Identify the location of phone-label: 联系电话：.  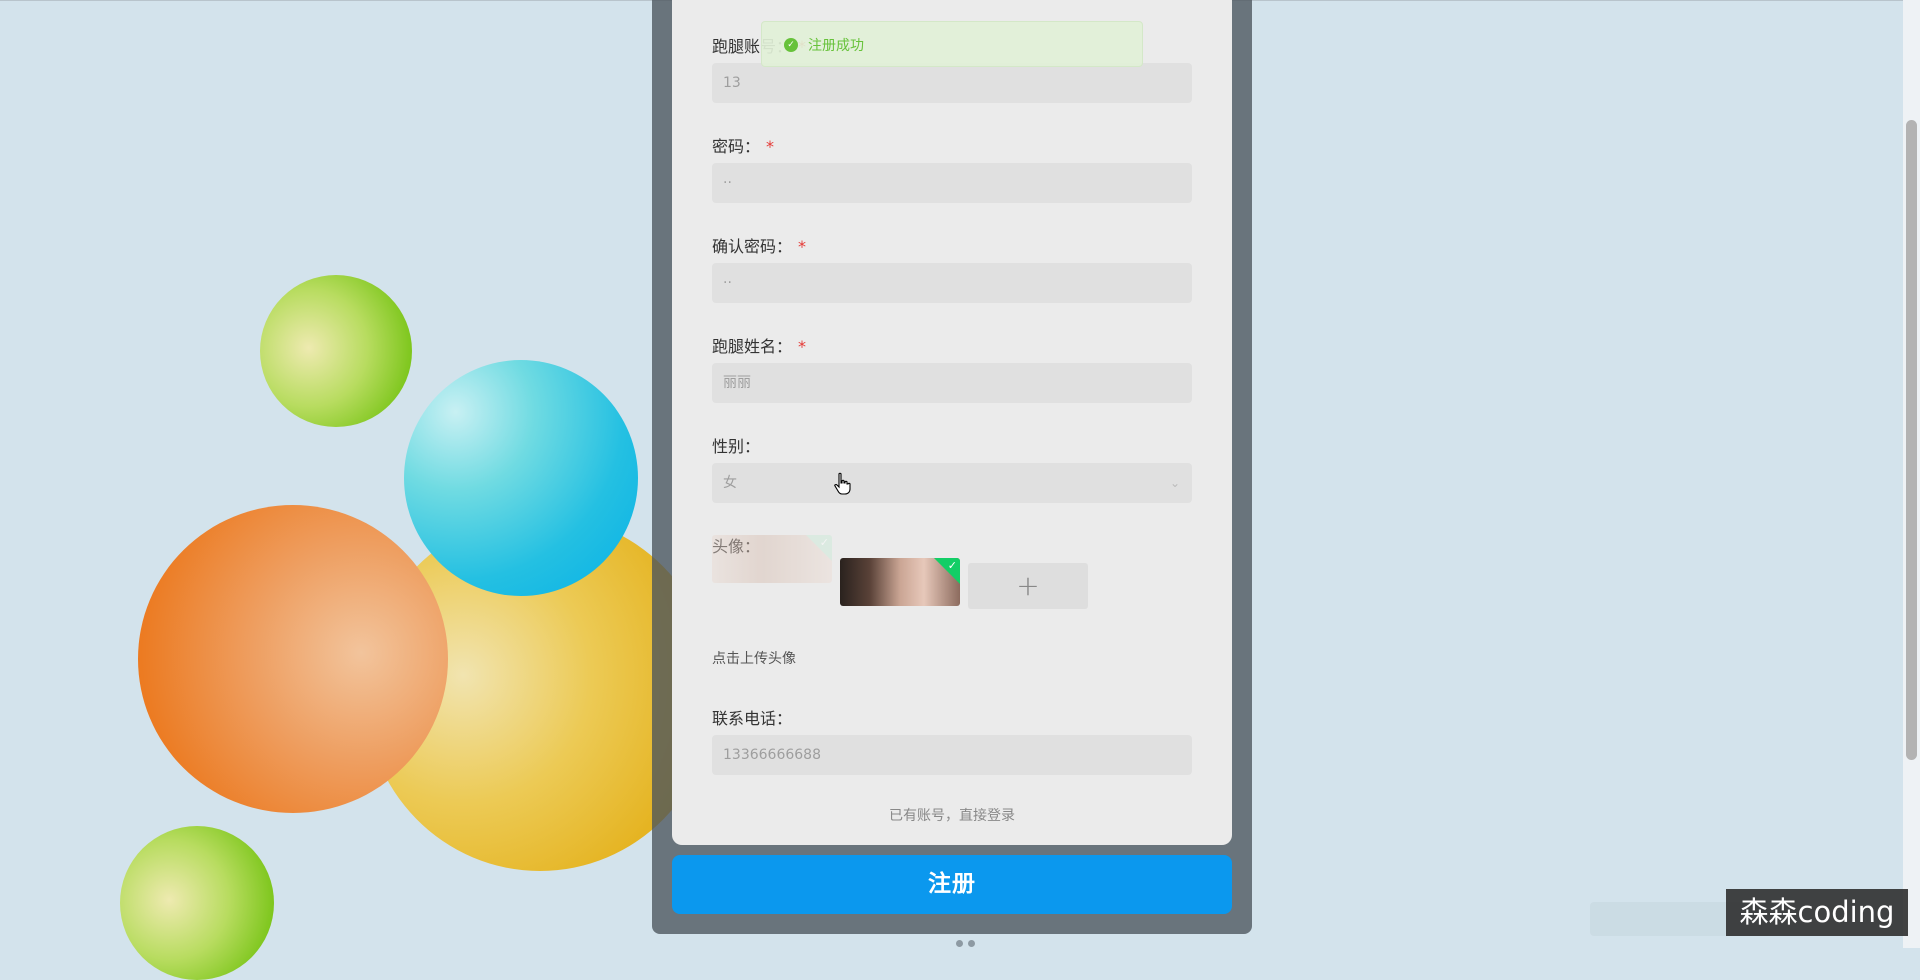
(752, 717).